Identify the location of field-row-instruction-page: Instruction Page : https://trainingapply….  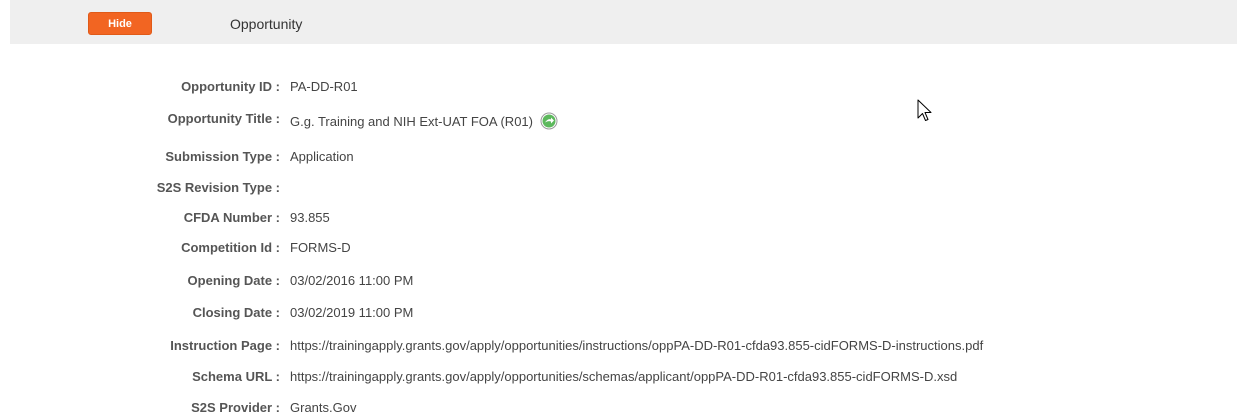
(618, 345).